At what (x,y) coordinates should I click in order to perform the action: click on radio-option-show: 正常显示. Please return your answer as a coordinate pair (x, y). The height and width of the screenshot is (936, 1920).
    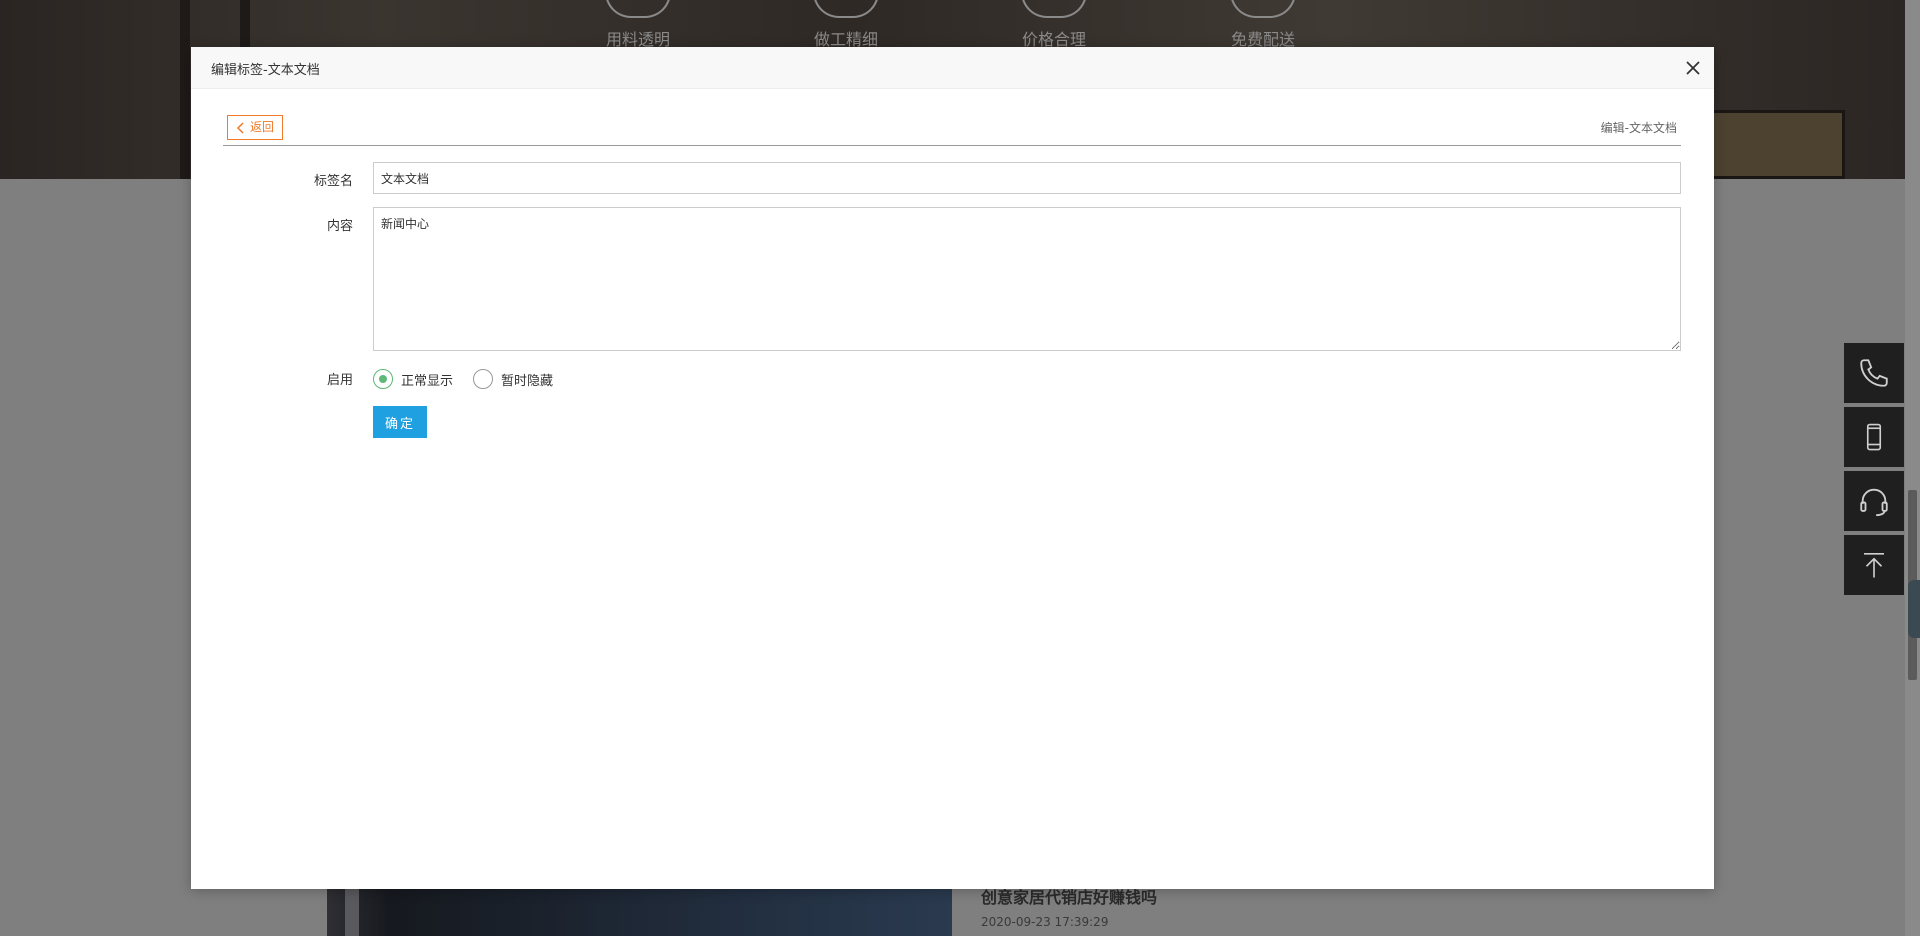
    Looking at the image, I should click on (413, 379).